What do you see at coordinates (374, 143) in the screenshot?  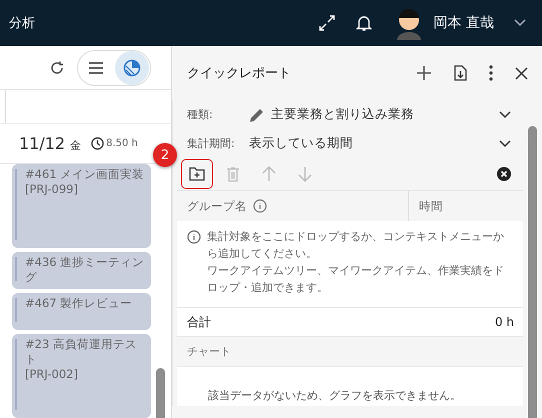 I see `dropdown: 表示している期間` at bounding box center [374, 143].